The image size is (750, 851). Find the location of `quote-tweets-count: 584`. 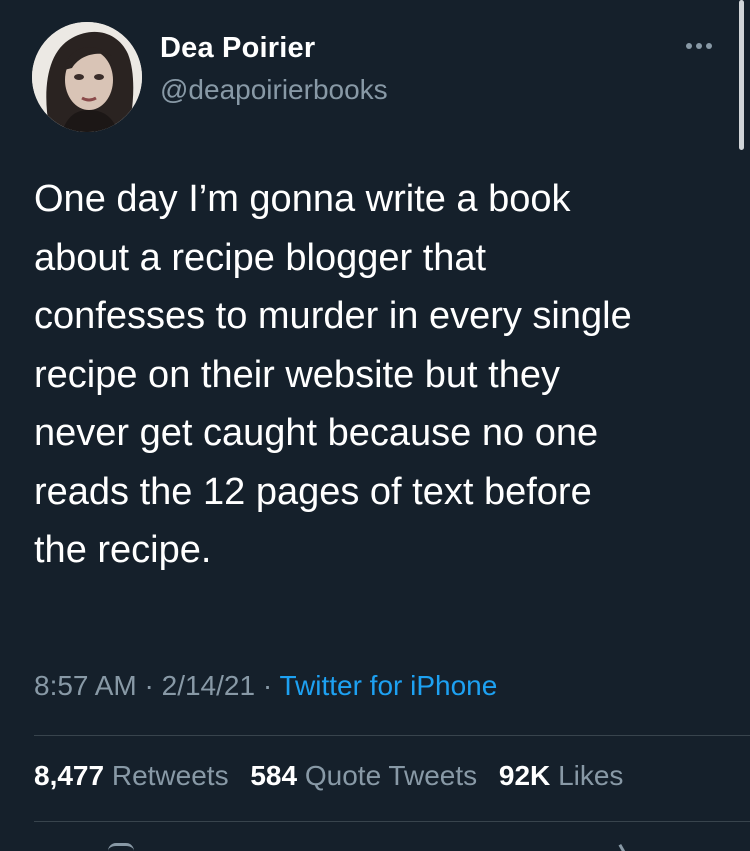

quote-tweets-count: 584 is located at coordinates (274, 775).